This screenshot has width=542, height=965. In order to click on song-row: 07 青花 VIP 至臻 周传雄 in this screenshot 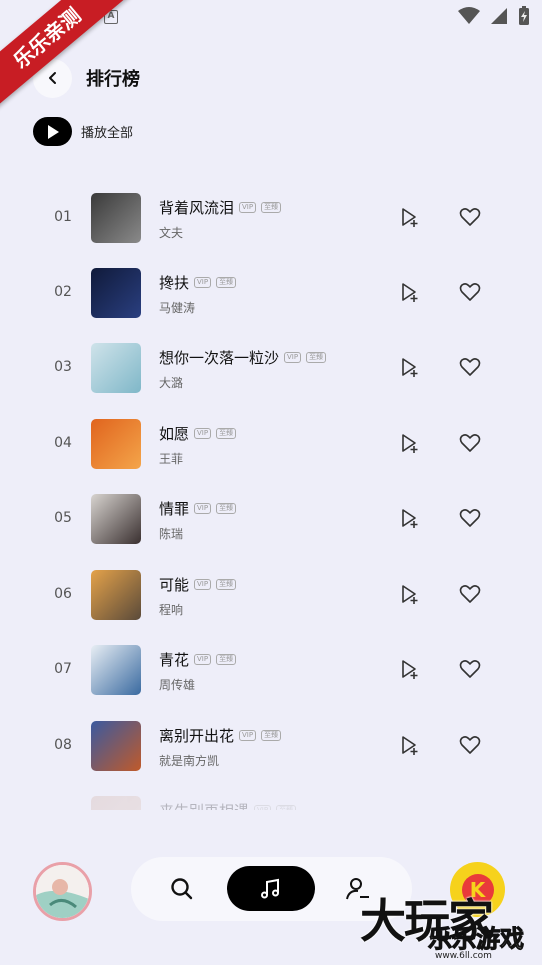, I will do `click(271, 669)`.